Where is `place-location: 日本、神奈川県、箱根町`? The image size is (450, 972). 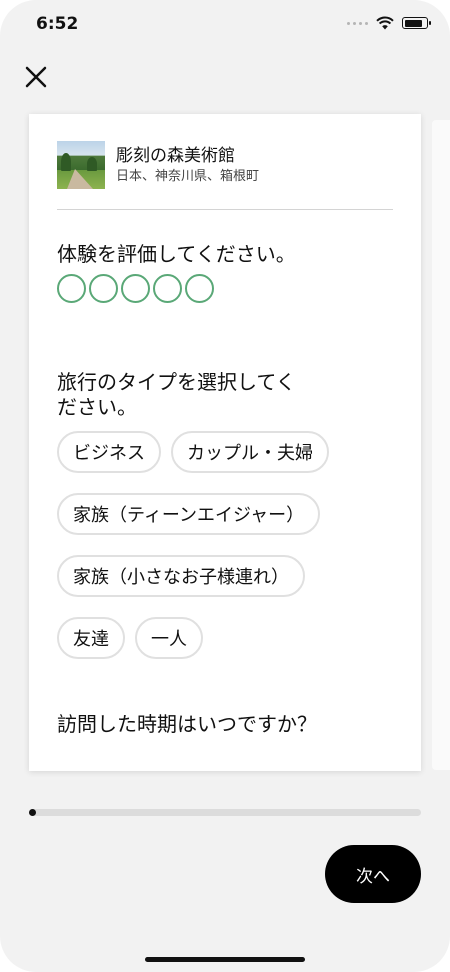 place-location: 日本、神奈川県、箱根町 is located at coordinates (188, 176).